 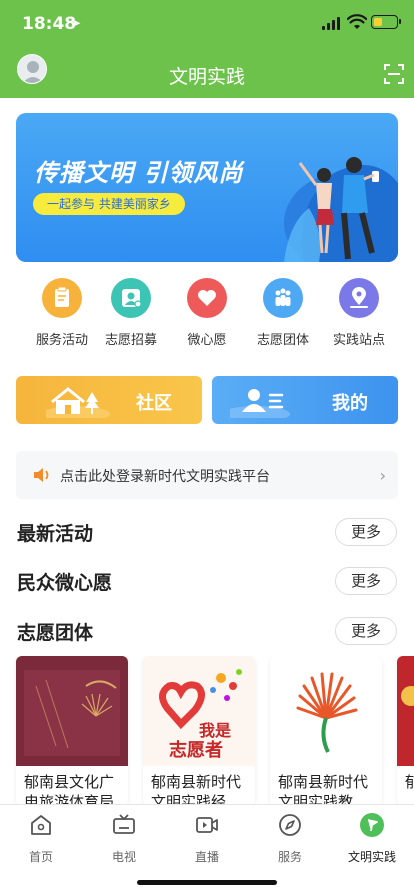 What do you see at coordinates (76, 23) in the screenshot?
I see `location-arrow-icon: ➤` at bounding box center [76, 23].